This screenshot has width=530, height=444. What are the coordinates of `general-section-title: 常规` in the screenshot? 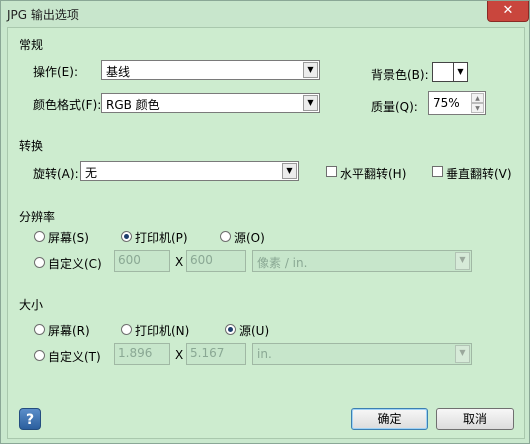 It's located at (31, 45).